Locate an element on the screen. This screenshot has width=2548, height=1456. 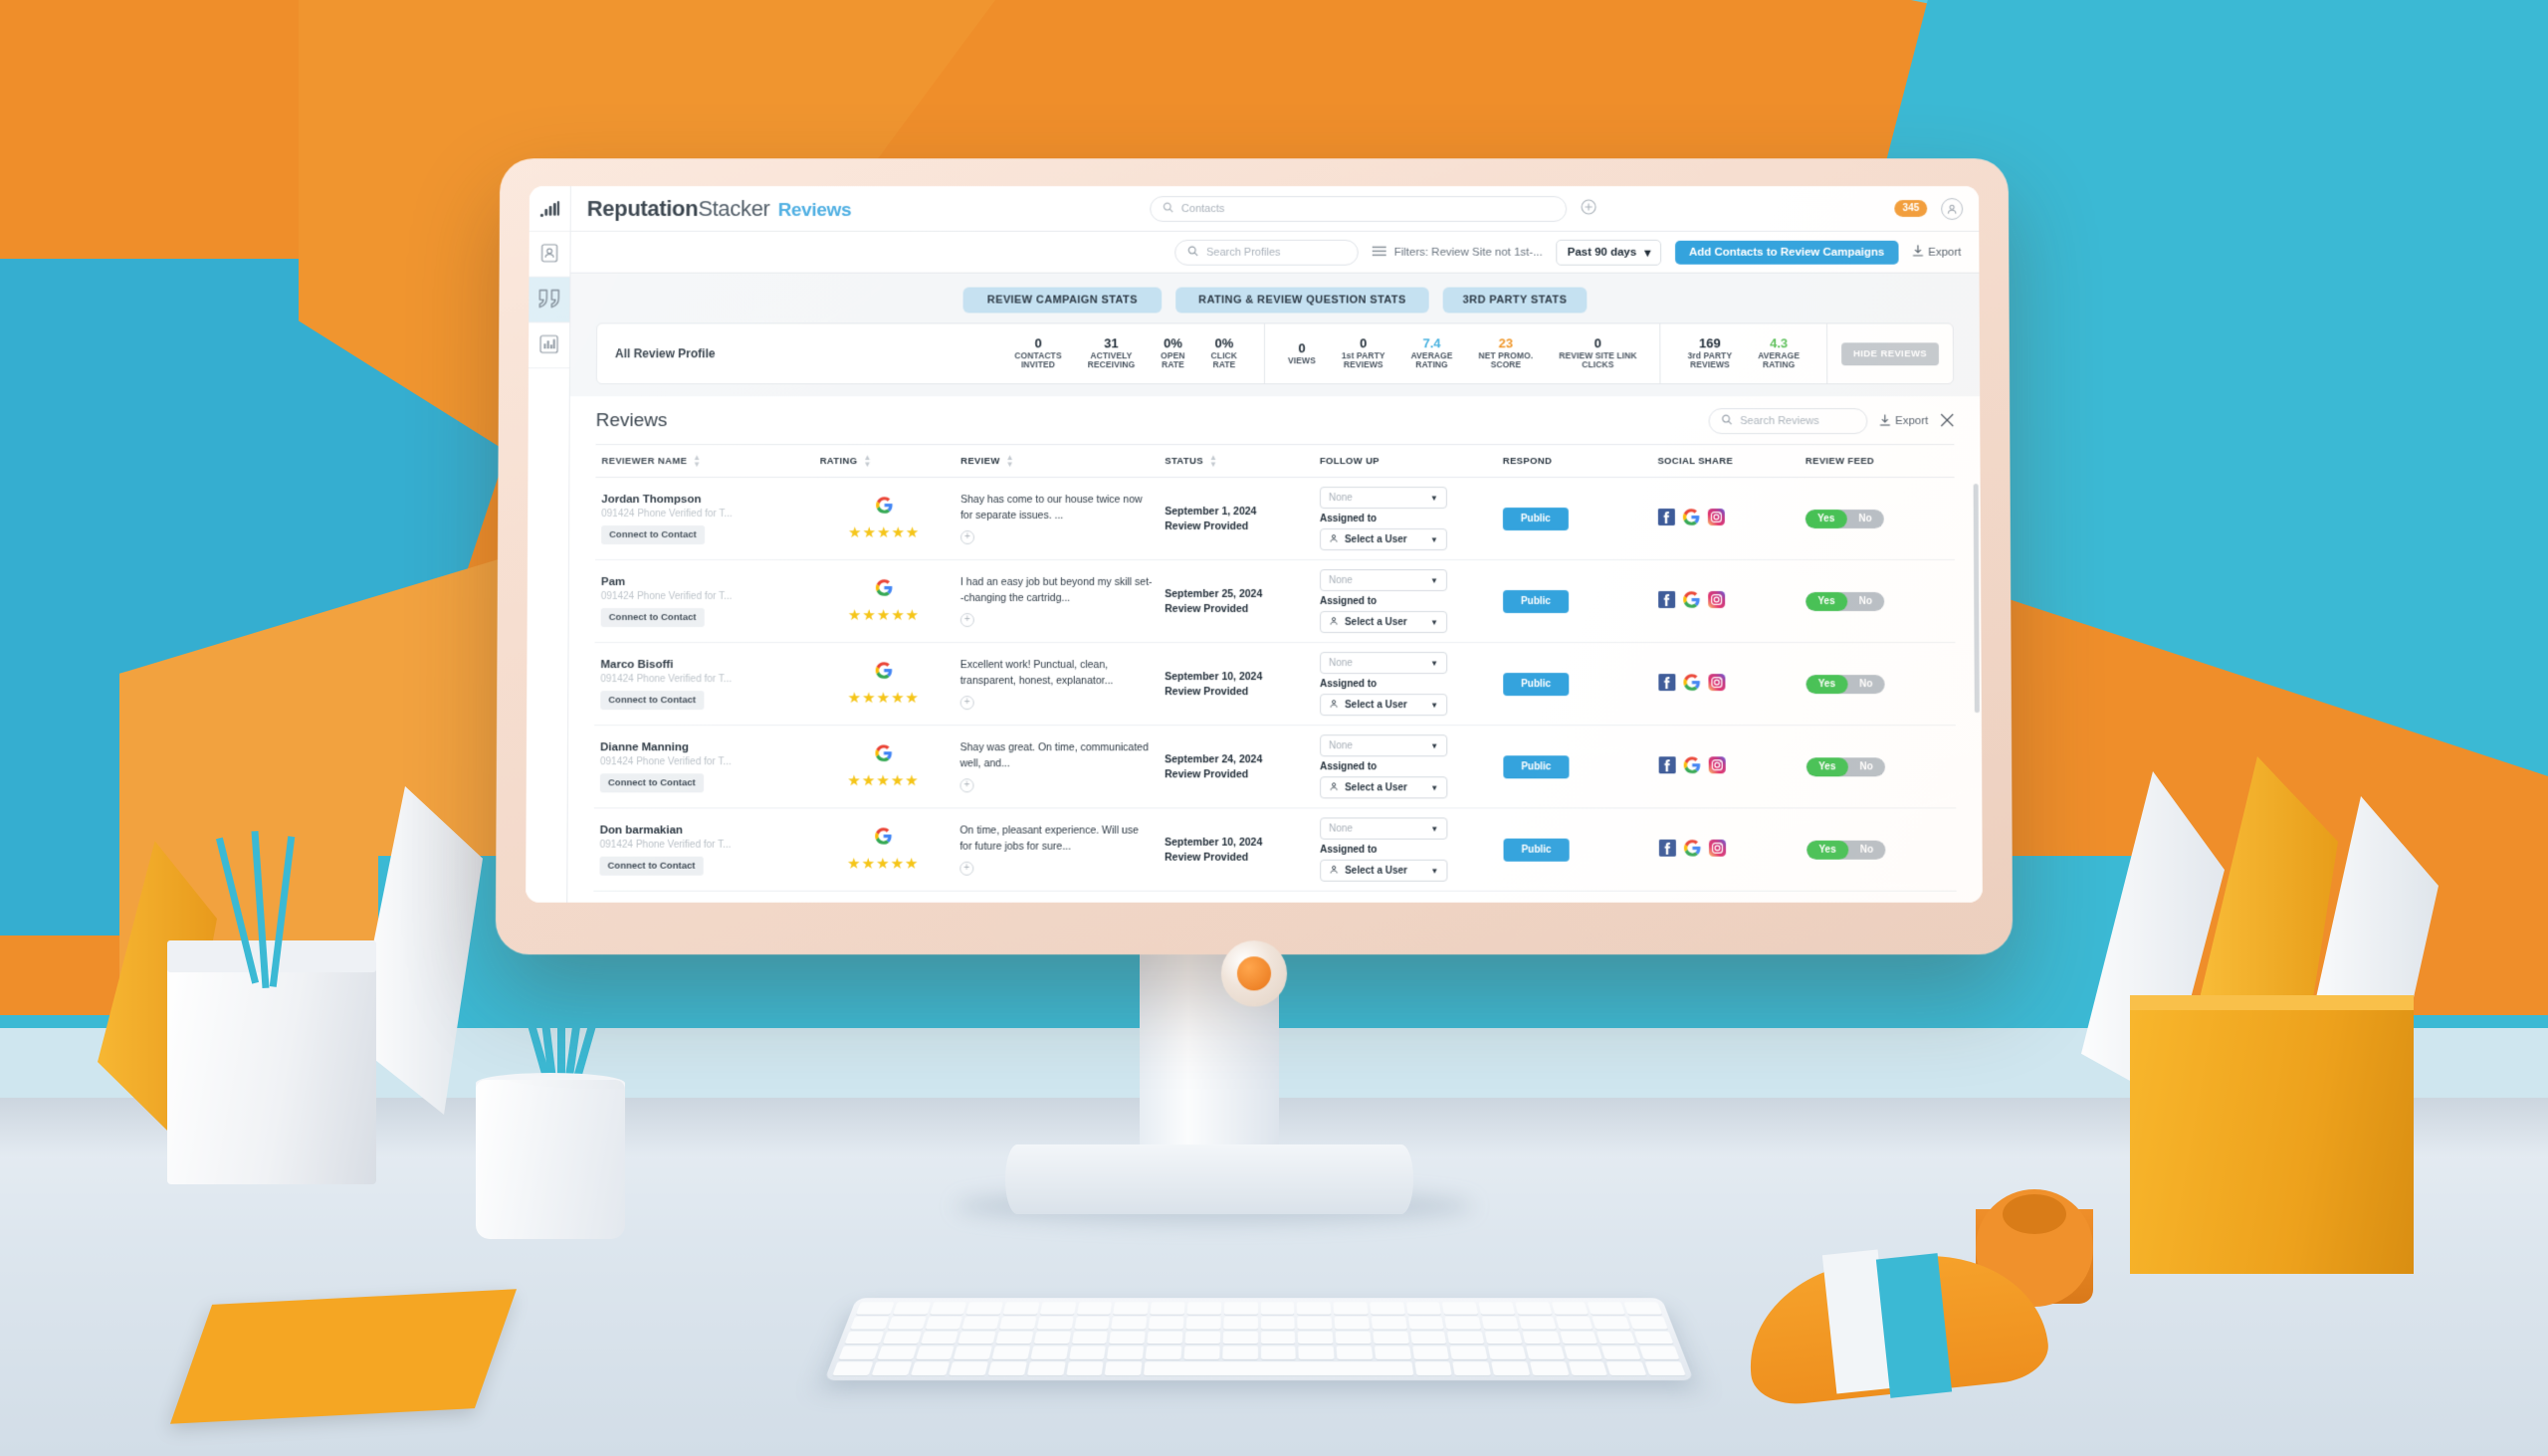
column-header: RATING ▲ ▼ is located at coordinates (884, 461).